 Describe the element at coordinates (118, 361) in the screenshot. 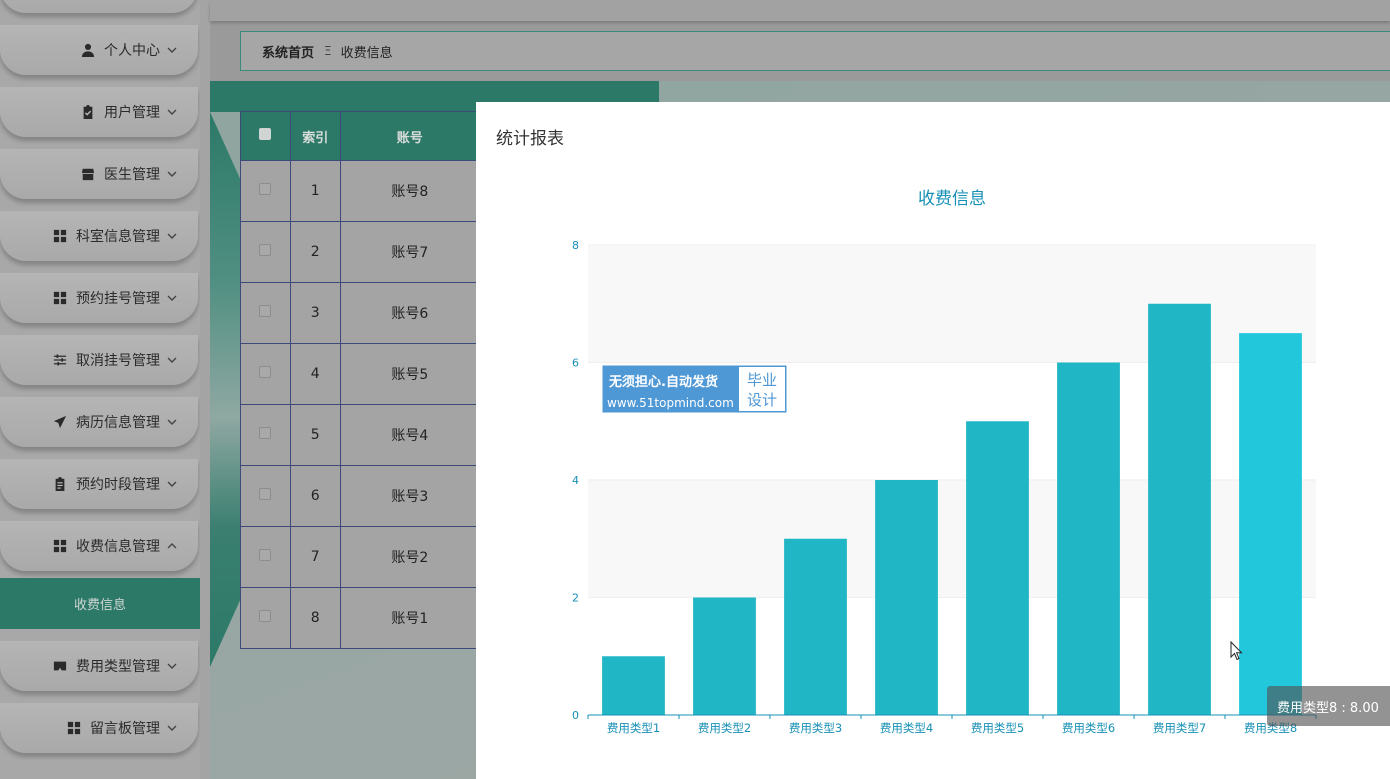

I see `sidebar-item-label: 取消挂号管理` at that location.